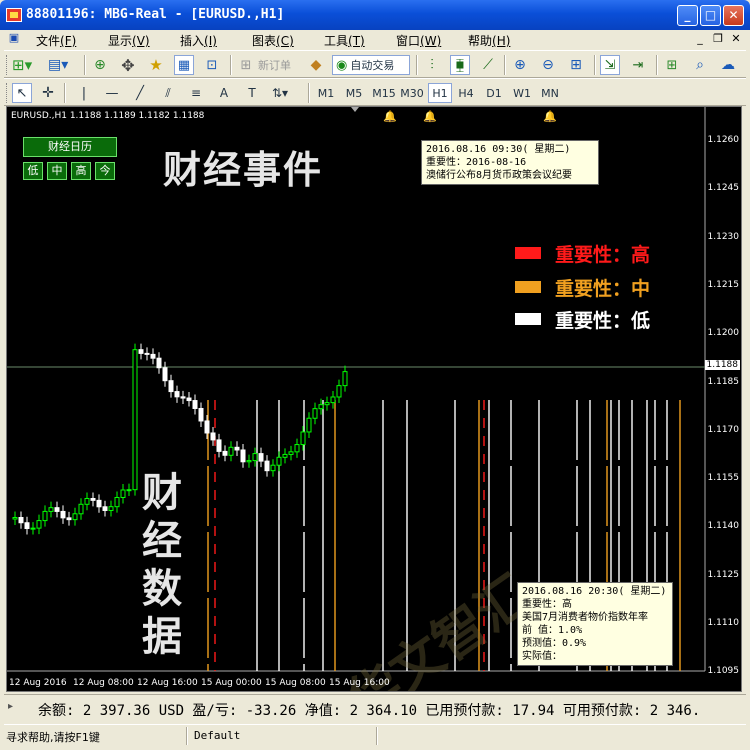  Describe the element at coordinates (412, 93) in the screenshot. I see `timeframe-m30: M30` at that location.